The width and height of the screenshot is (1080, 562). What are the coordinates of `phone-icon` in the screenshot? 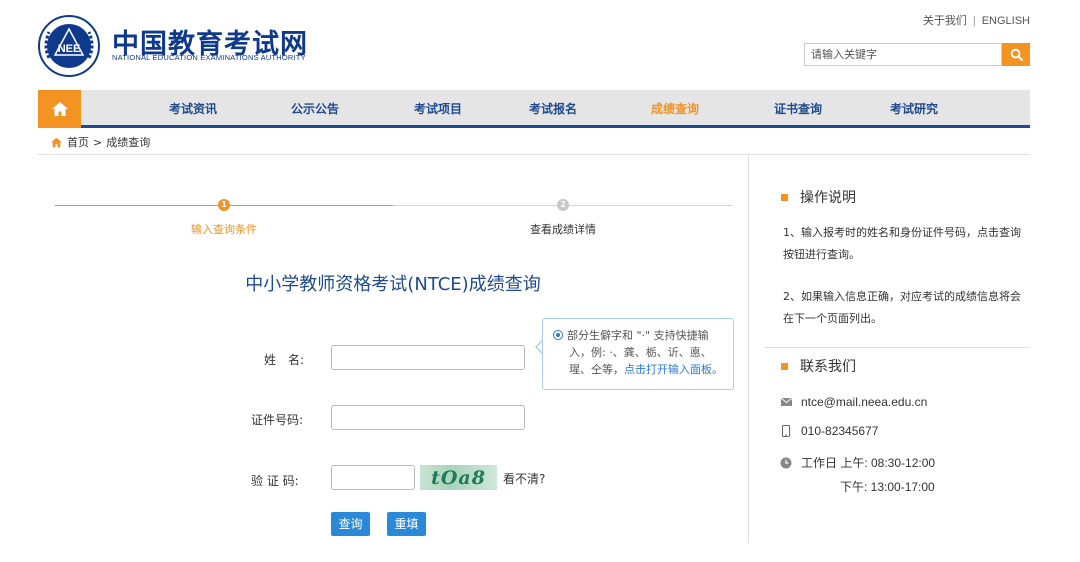 It's located at (786, 431).